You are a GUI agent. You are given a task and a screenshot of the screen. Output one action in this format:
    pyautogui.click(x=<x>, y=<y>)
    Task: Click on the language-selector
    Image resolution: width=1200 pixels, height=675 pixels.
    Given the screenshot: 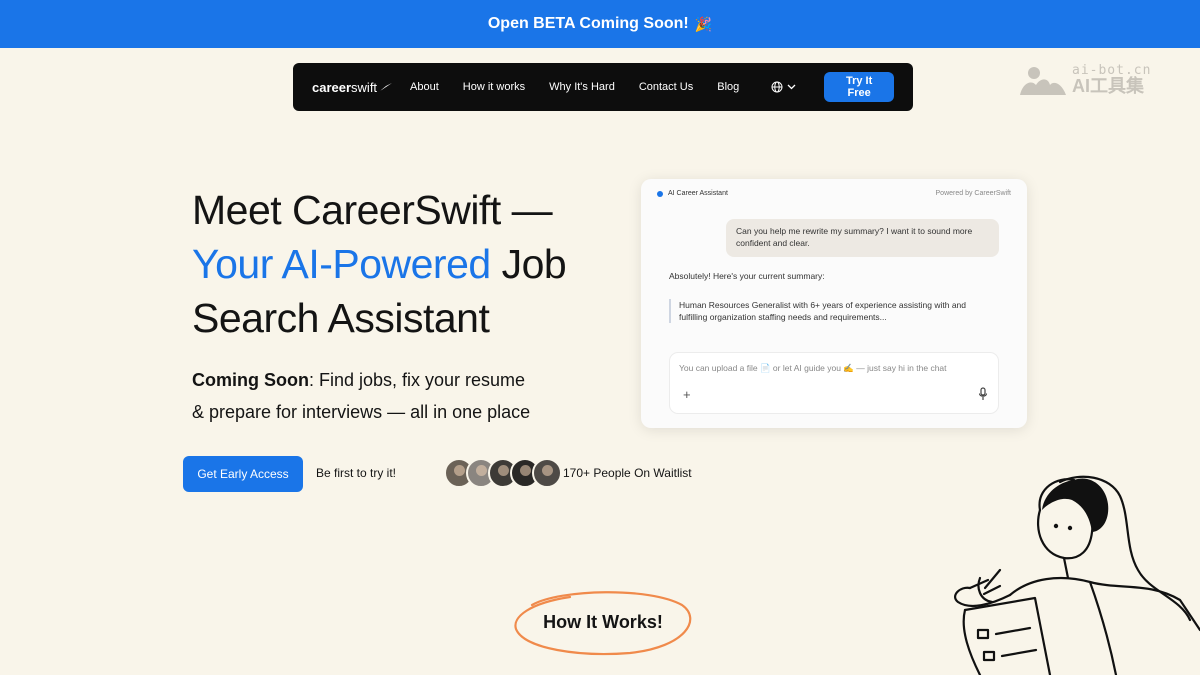 What is the action you would take?
    pyautogui.click(x=783, y=87)
    